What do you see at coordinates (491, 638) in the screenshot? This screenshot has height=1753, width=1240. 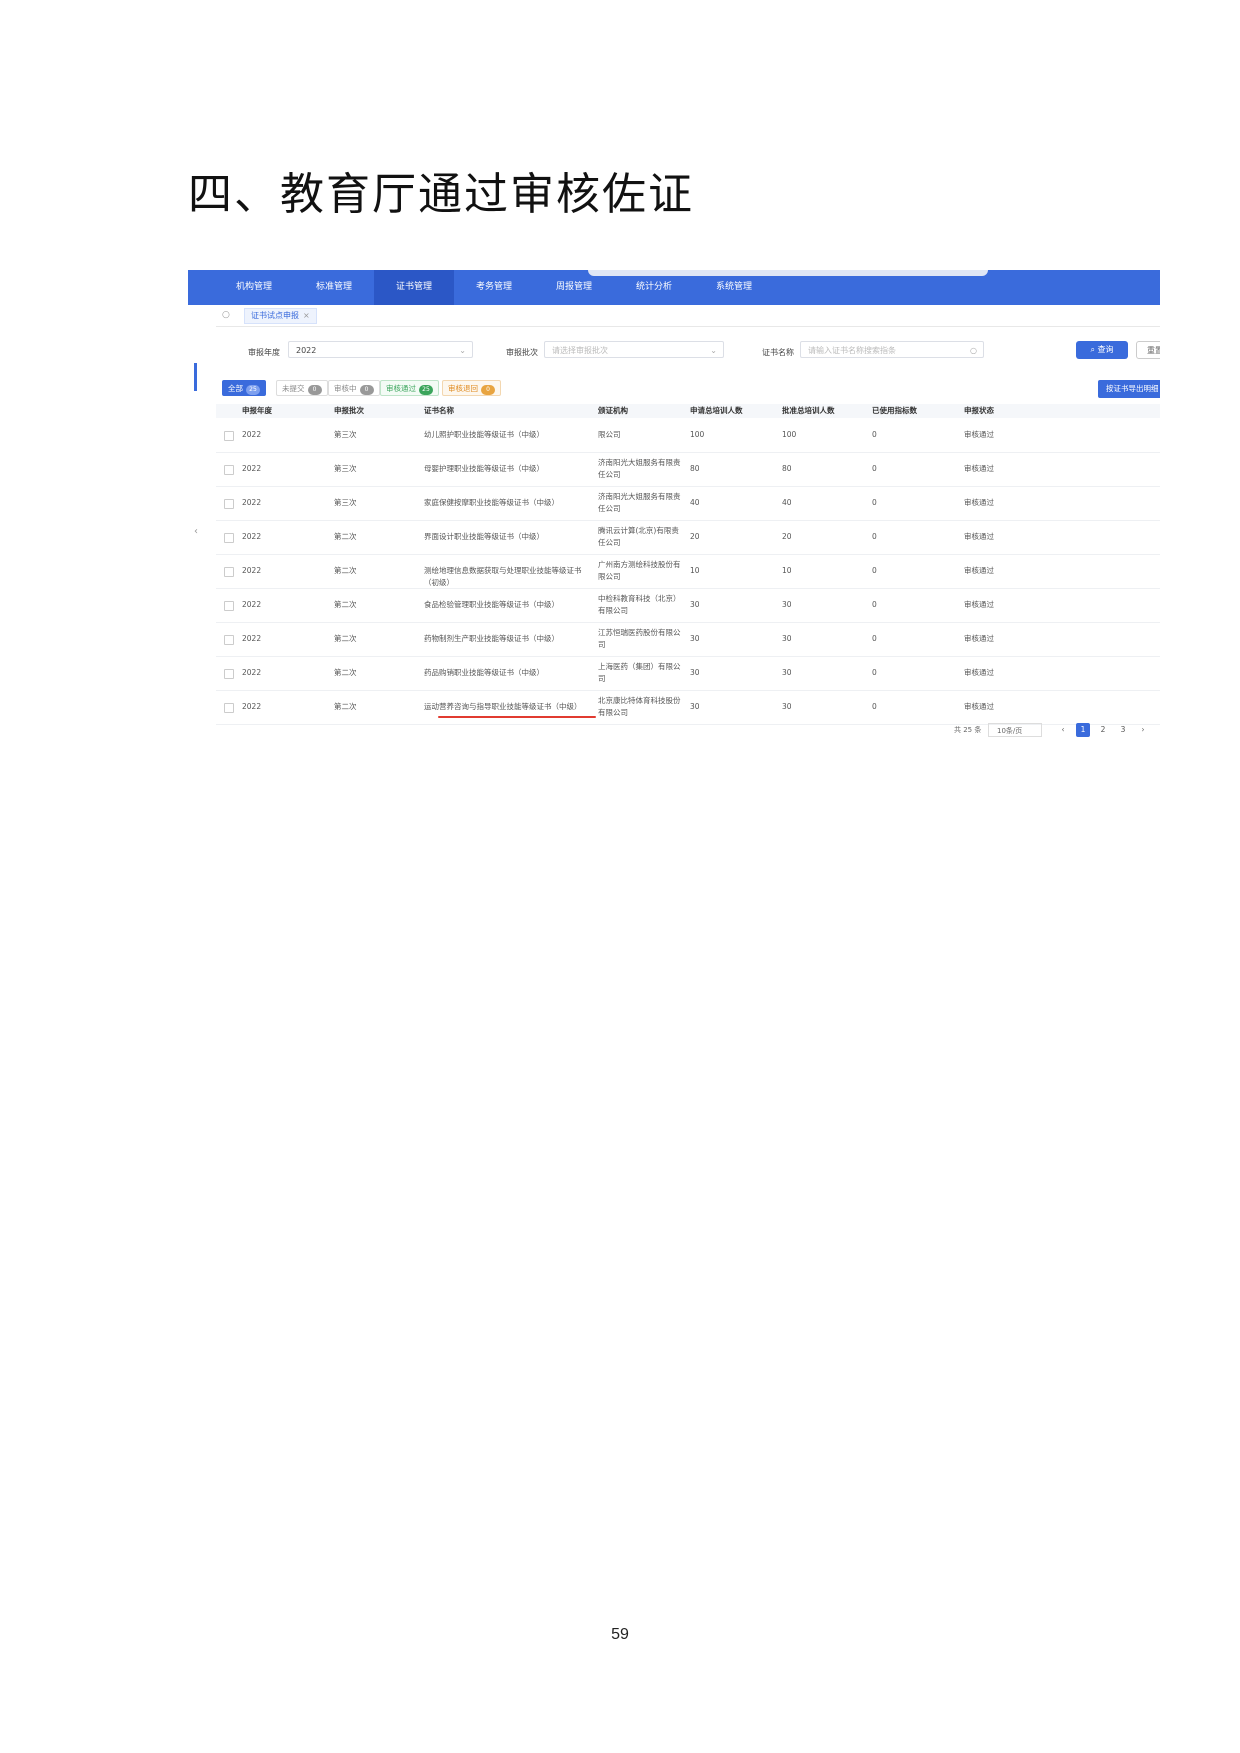 I see `cell-name: 药物制剂生产职业技能等级证书（中级）` at bounding box center [491, 638].